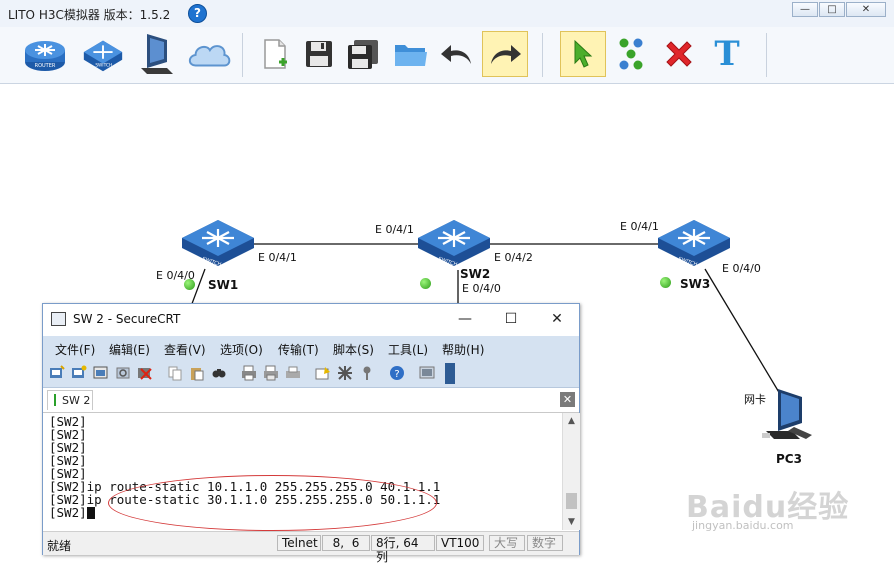 This screenshot has width=894, height=564. What do you see at coordinates (567, 399) in the screenshot?
I see `close-tab-icon: ✕` at bounding box center [567, 399].